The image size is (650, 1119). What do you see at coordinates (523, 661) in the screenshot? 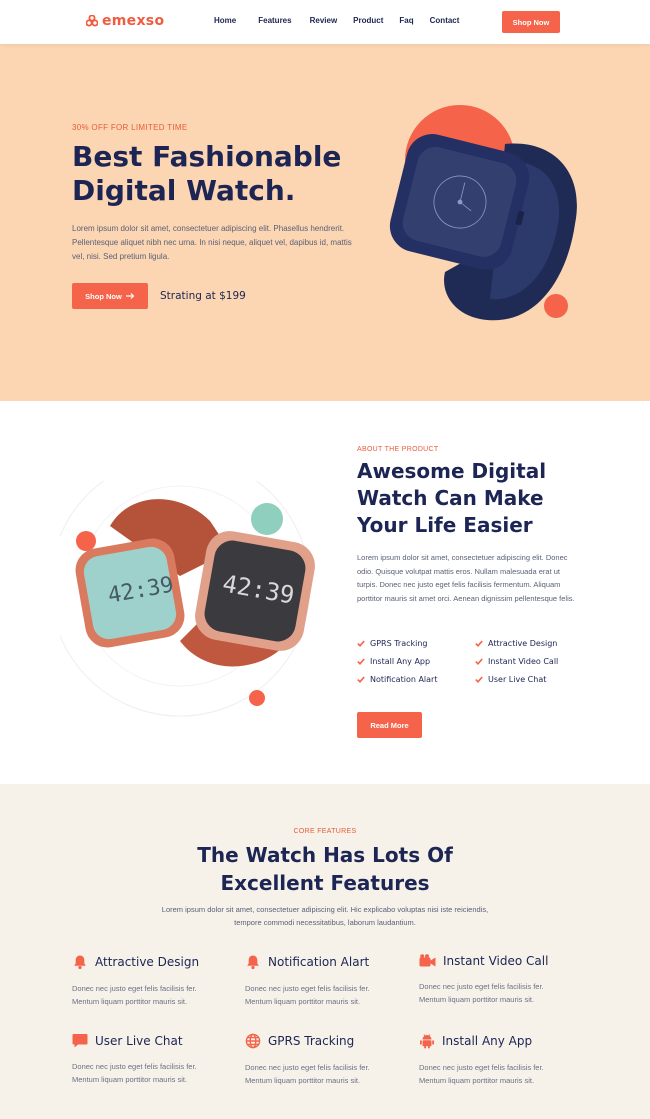
I see `feature-label: Instant Video Call` at bounding box center [523, 661].